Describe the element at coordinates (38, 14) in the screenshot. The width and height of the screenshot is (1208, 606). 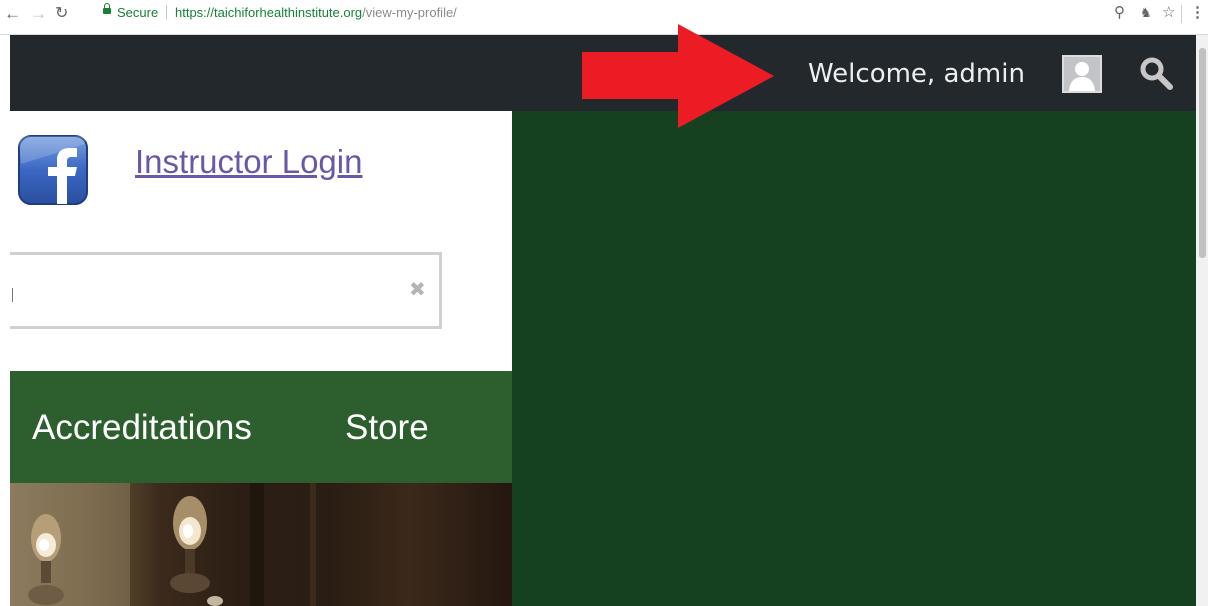
I see `forward-icon: →` at that location.